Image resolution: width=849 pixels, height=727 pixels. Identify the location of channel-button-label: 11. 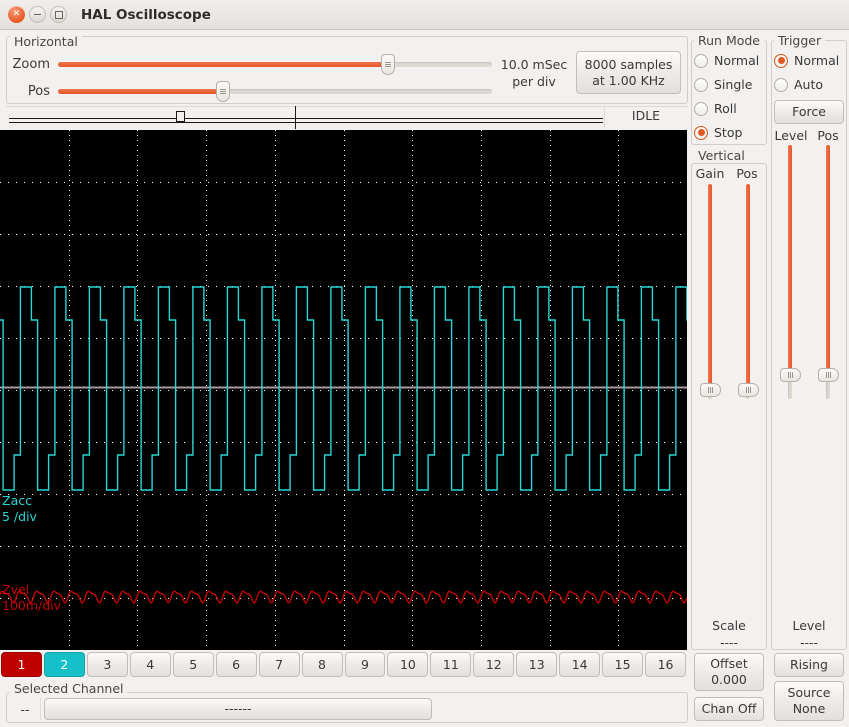
(450, 664).